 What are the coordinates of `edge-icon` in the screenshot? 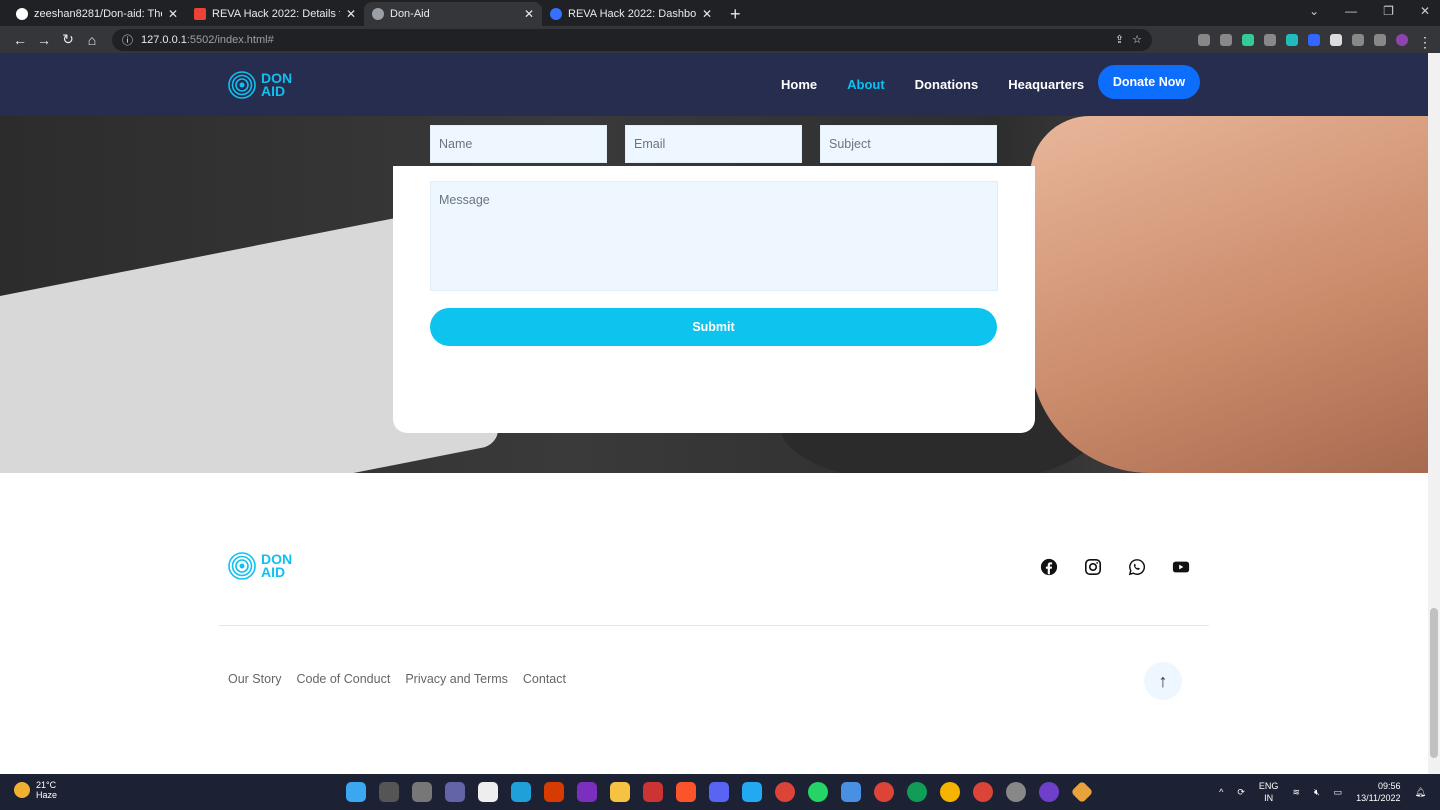 It's located at (521, 792).